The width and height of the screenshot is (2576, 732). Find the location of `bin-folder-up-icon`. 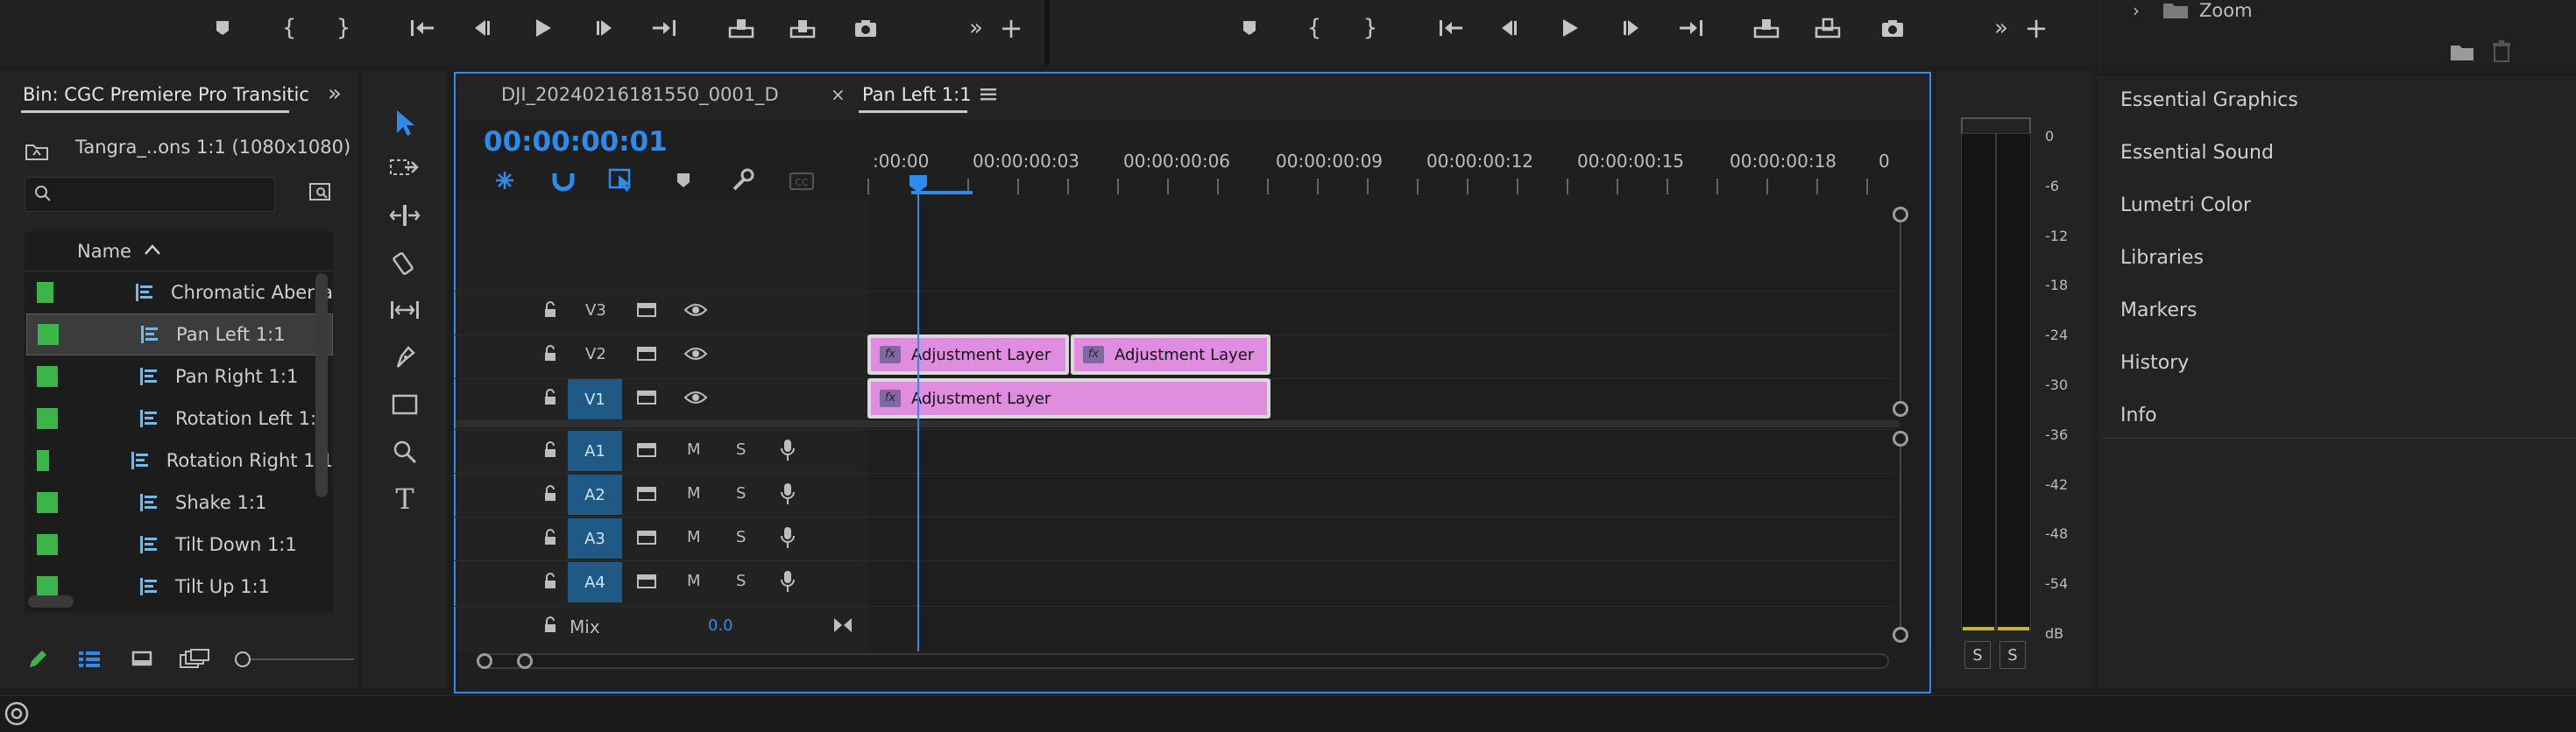

bin-folder-up-icon is located at coordinates (37, 152).